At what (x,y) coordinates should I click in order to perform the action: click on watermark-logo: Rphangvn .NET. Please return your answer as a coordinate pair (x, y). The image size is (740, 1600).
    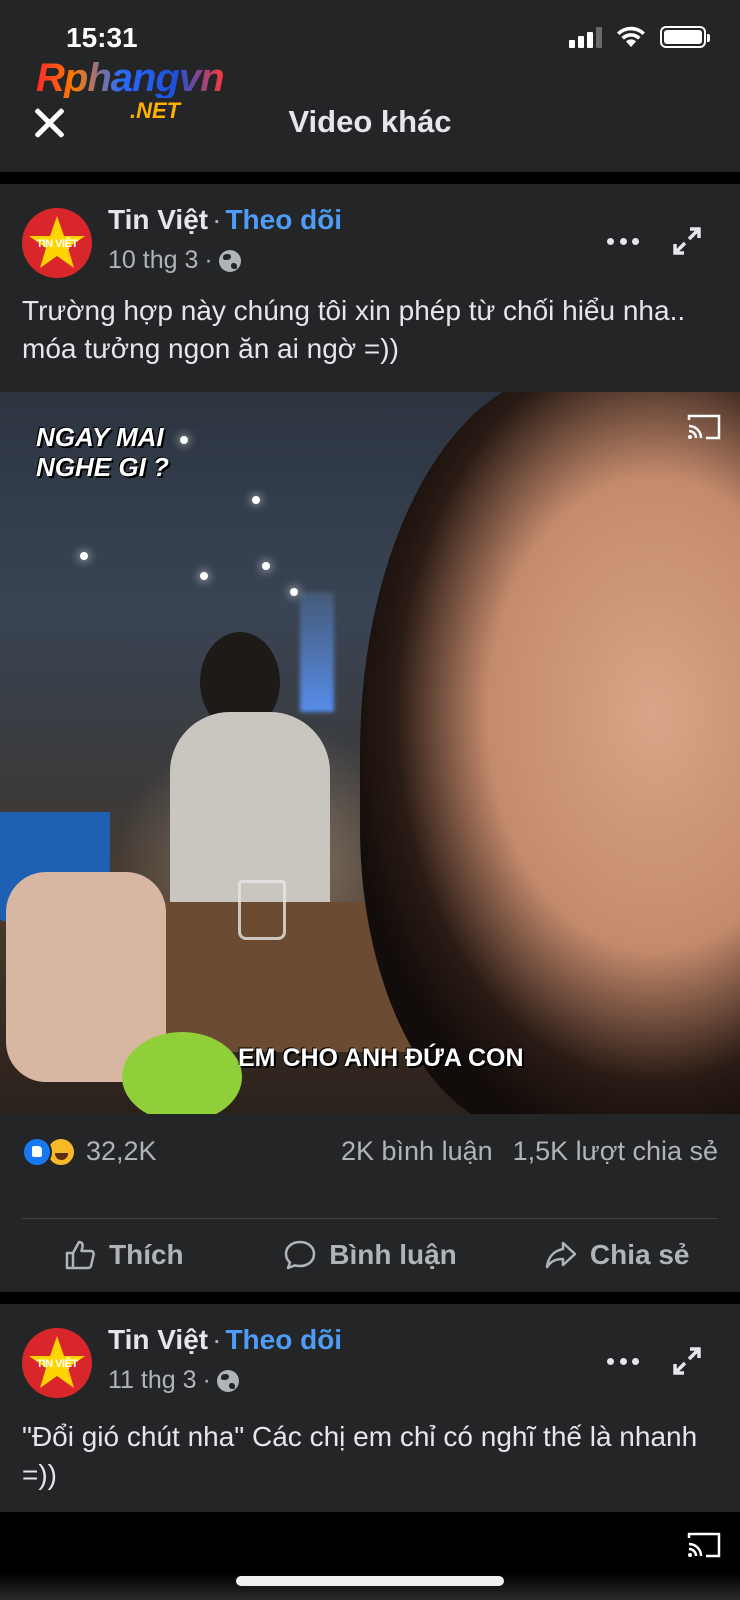
    Looking at the image, I should click on (130, 89).